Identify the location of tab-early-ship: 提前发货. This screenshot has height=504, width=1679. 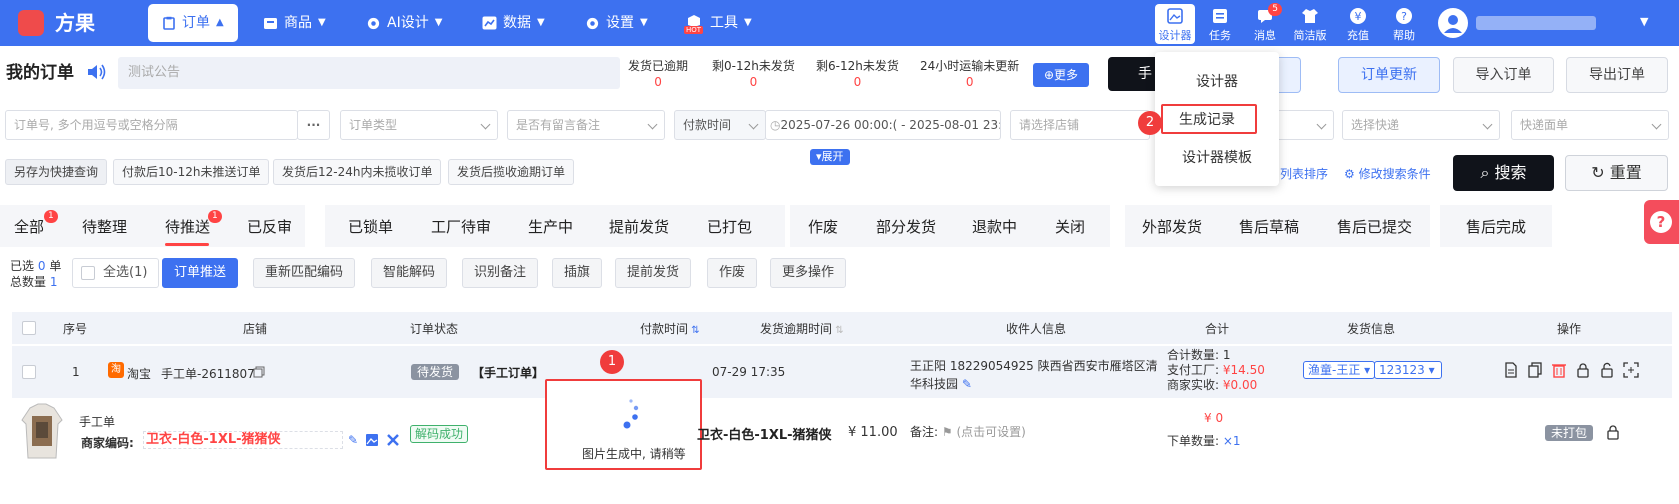
(639, 227).